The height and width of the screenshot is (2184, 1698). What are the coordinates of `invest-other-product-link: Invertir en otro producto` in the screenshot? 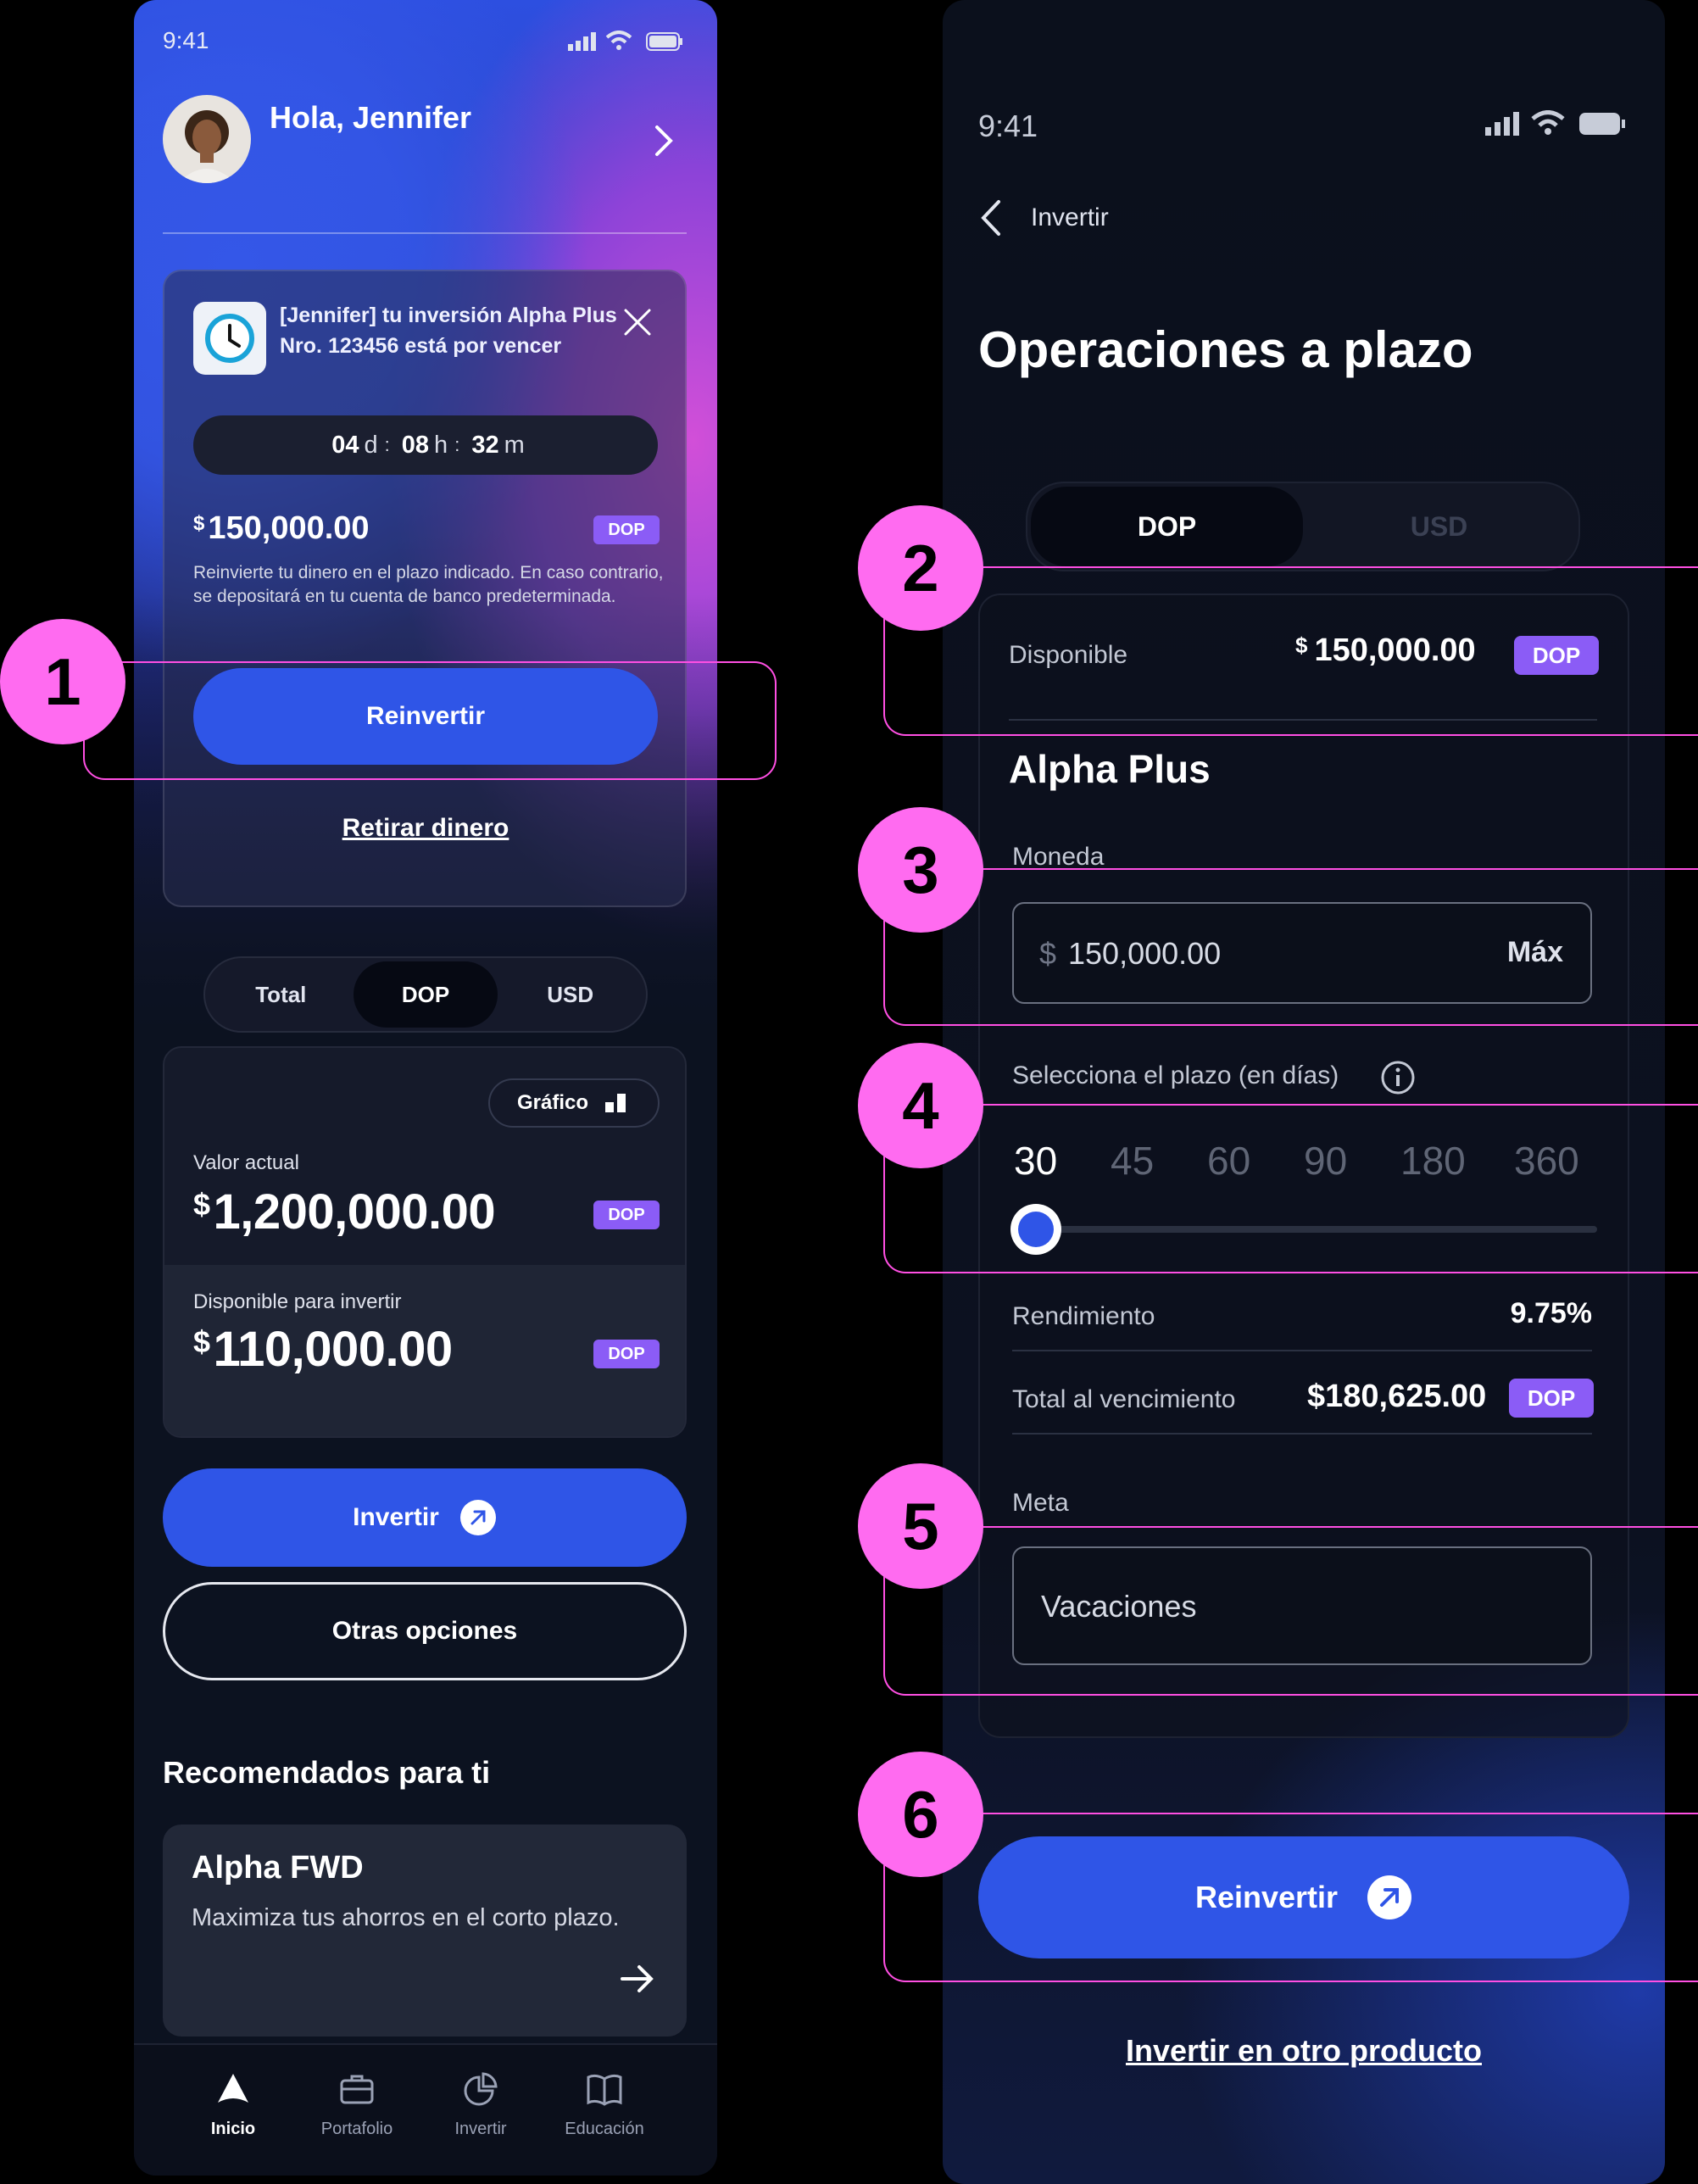 It's located at (1303, 2051).